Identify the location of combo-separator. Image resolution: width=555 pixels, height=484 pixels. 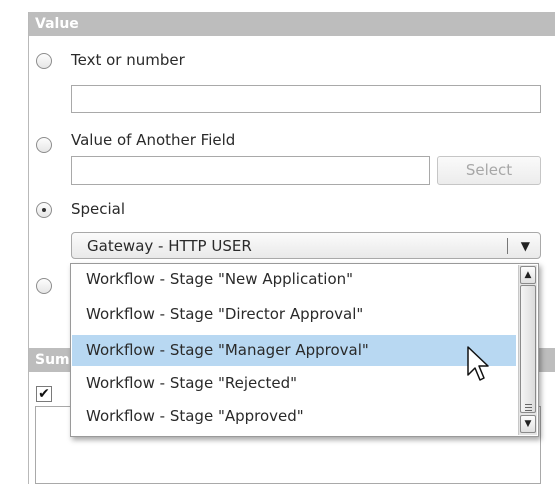
(507, 246).